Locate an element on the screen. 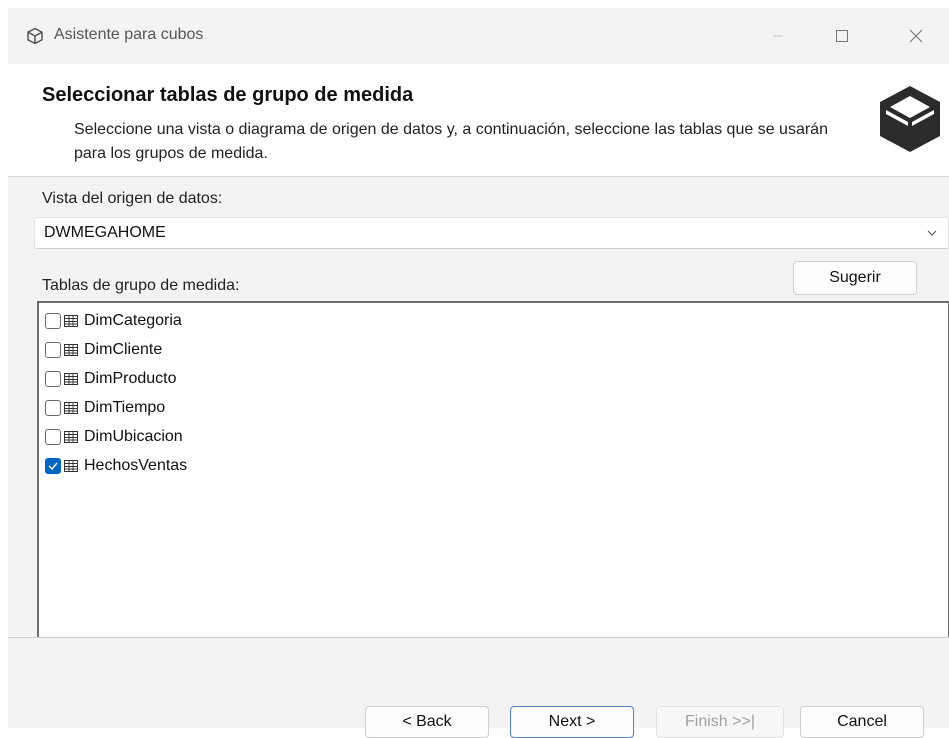  title-bar: Asistente para cubos is located at coordinates (478, 36).